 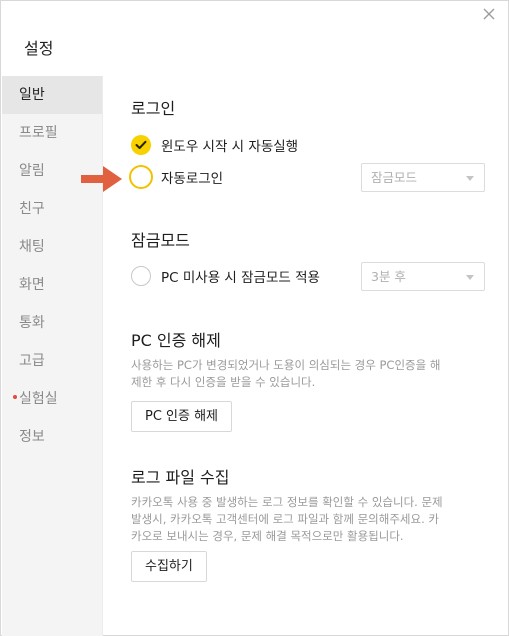 What do you see at coordinates (52, 247) in the screenshot?
I see `sidebar-item-chat: 채팅` at bounding box center [52, 247].